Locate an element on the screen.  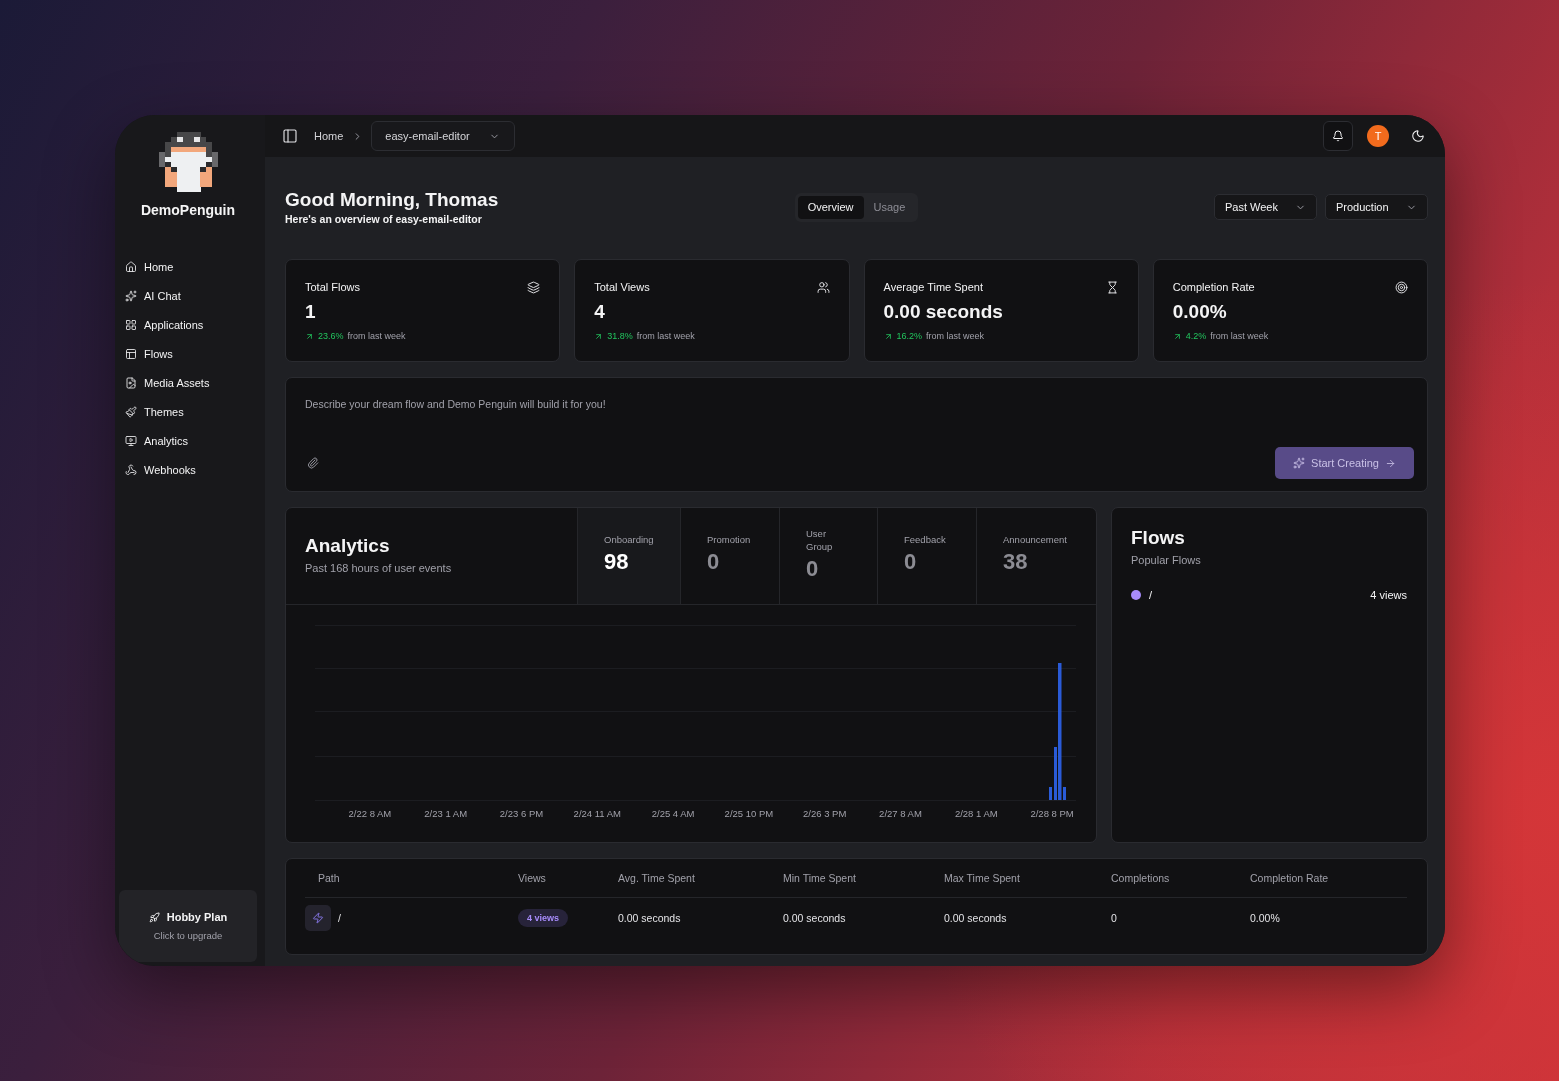
axis-label: 2/26 3 PM is located at coordinates (825, 814).